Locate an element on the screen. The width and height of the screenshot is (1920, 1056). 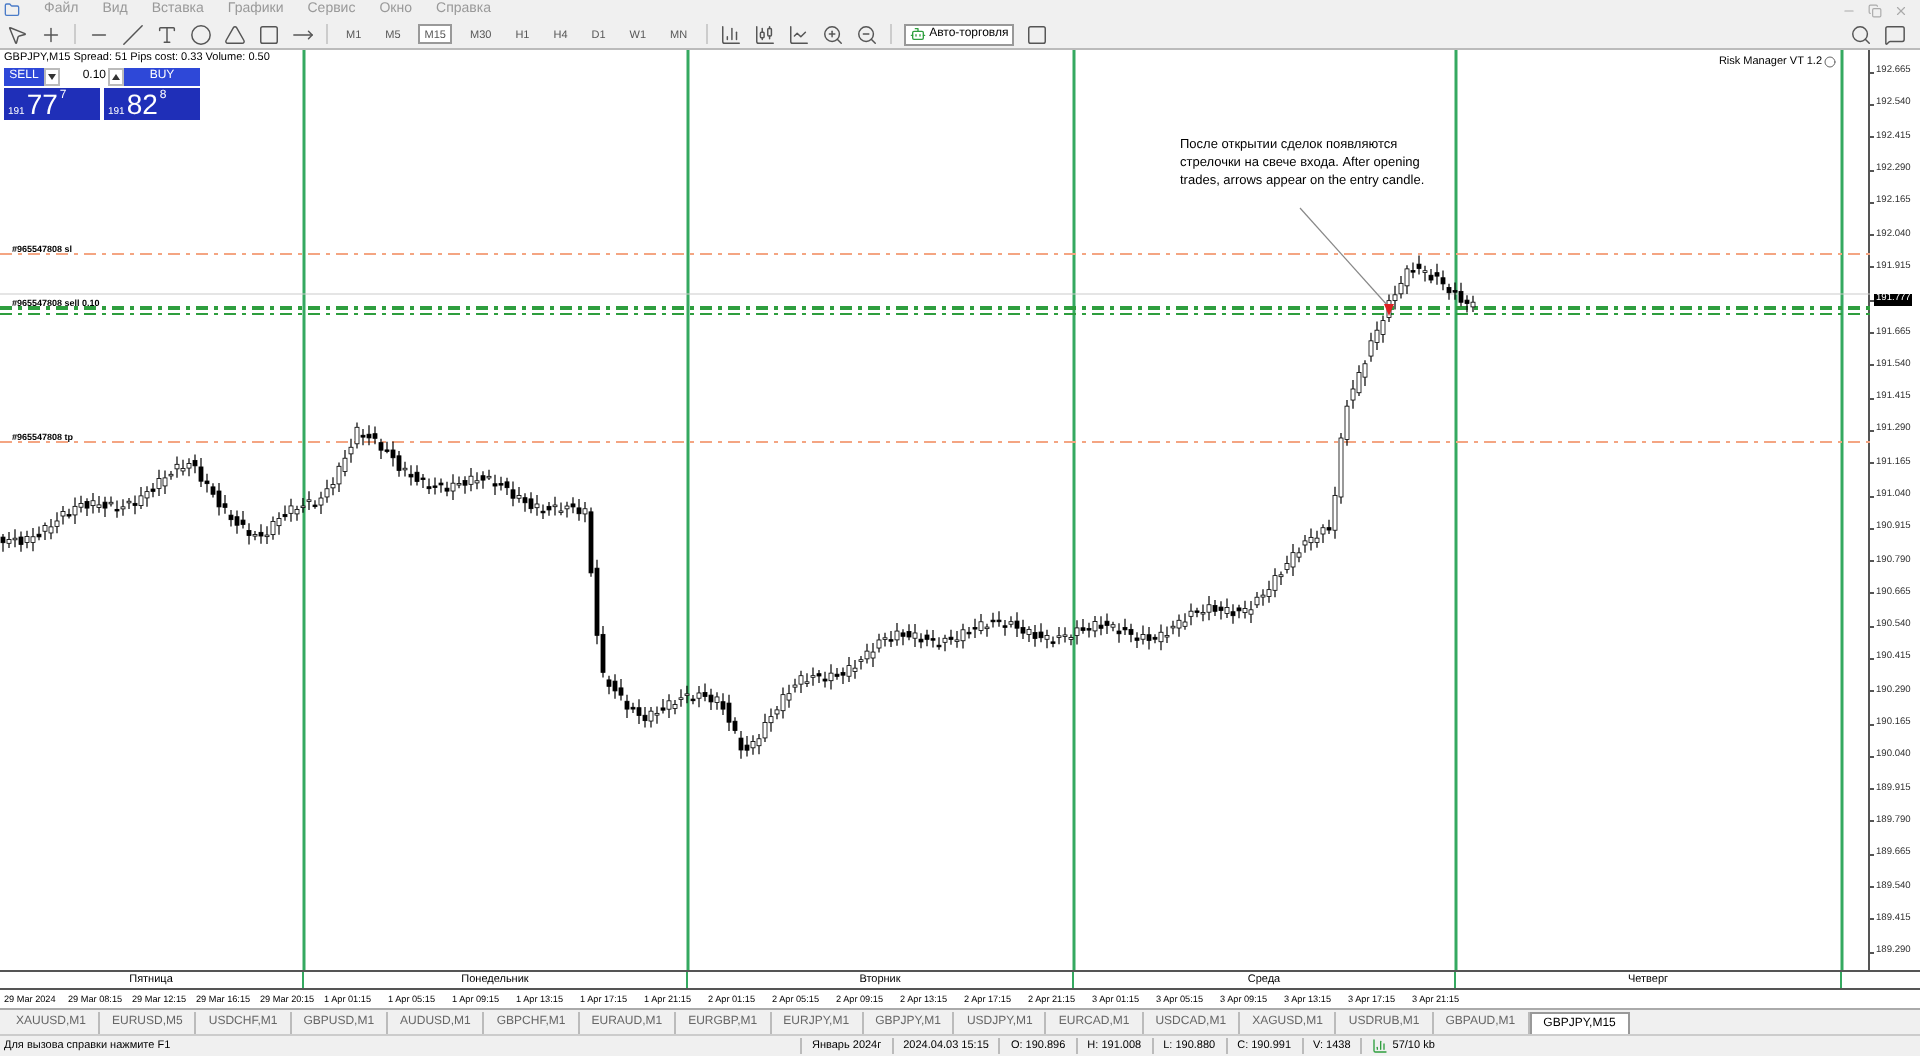
entry-arrow-icon is located at coordinates (1389, 310).